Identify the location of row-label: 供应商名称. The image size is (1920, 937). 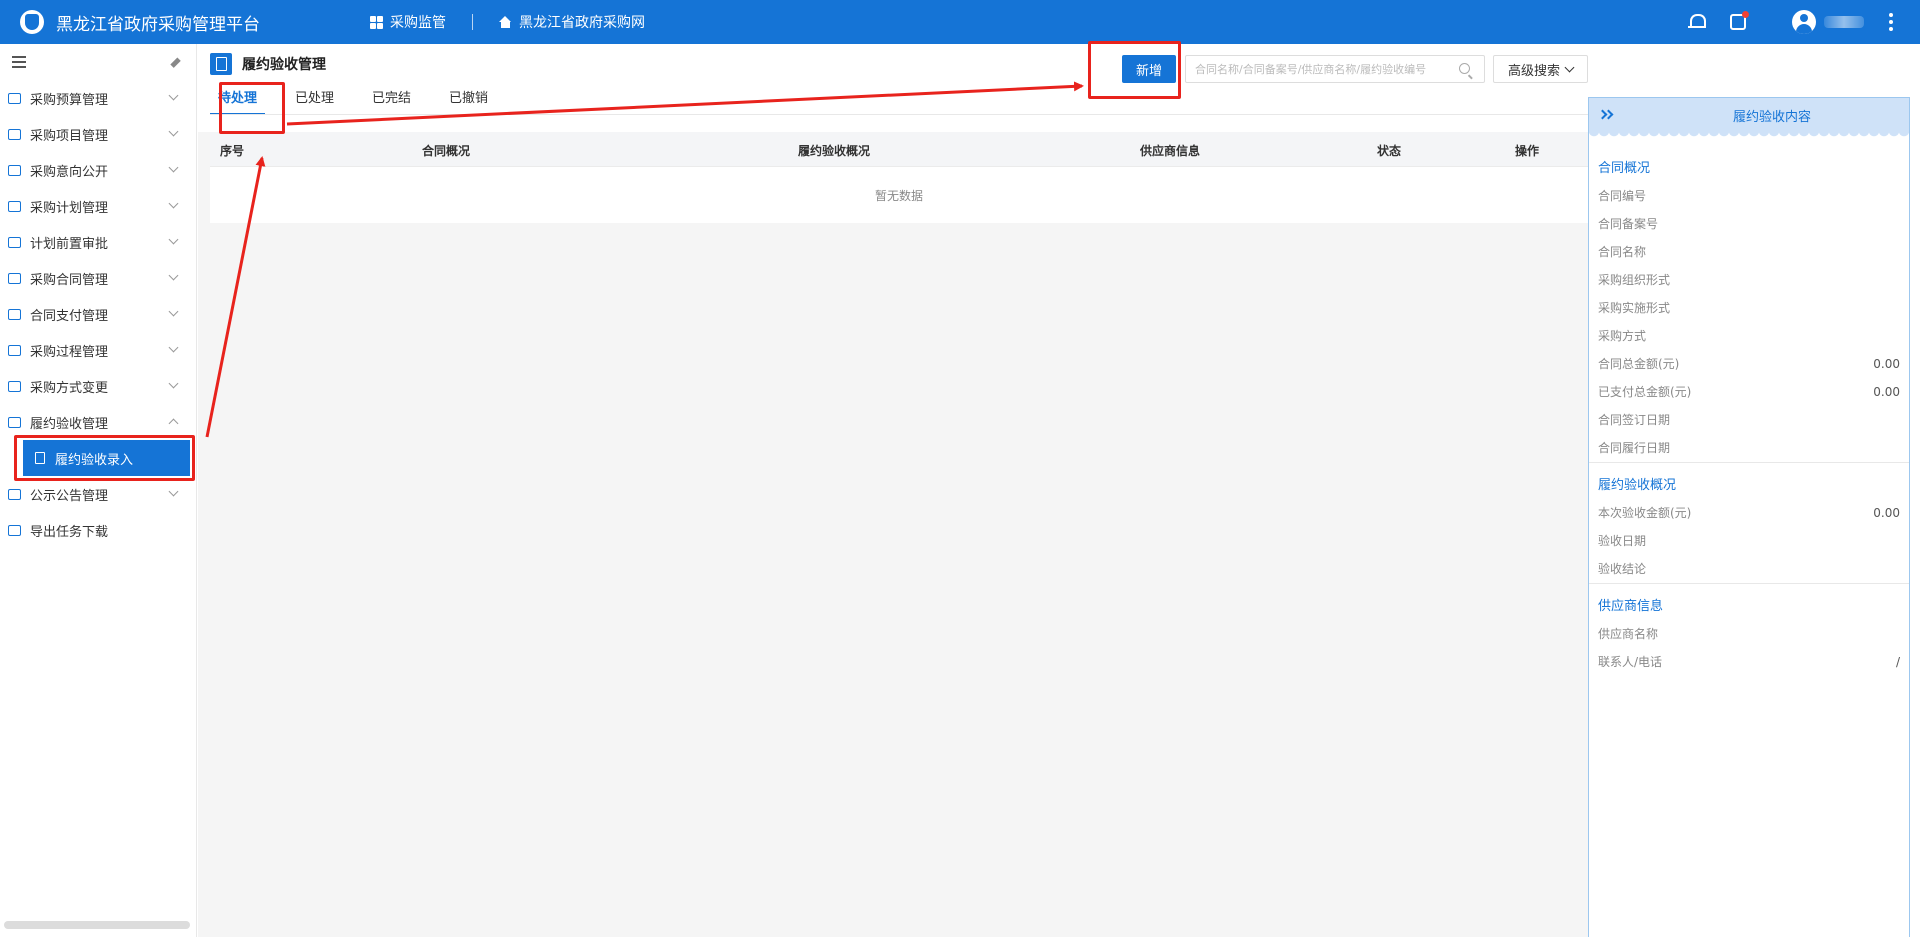
(1628, 634).